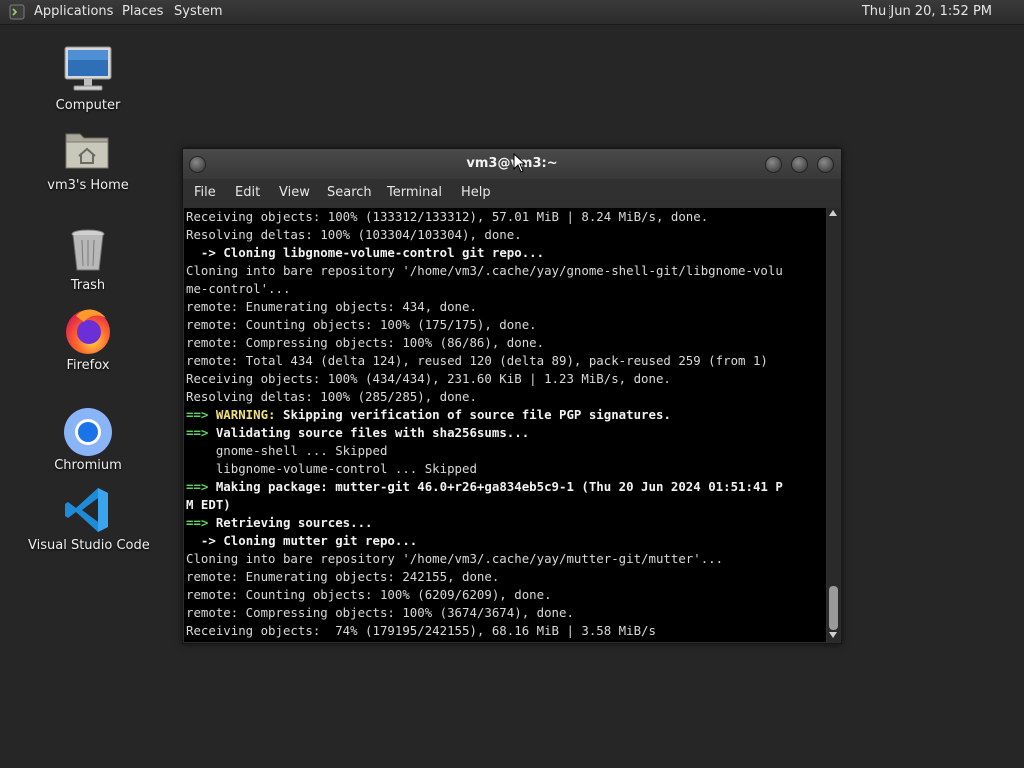 This screenshot has height=768, width=1024. Describe the element at coordinates (927, 12) in the screenshot. I see `clock: Thu Jun 20, 1:52 PM` at that location.